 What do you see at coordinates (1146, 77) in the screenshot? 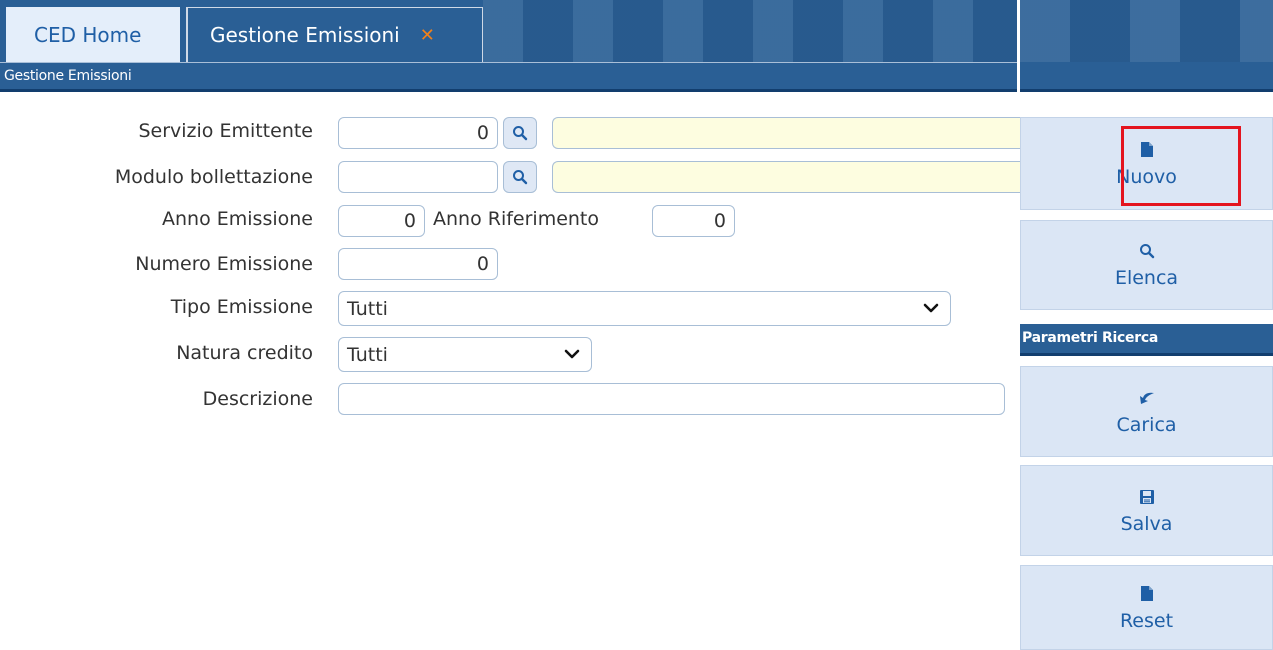
I see `right-subheader` at bounding box center [1146, 77].